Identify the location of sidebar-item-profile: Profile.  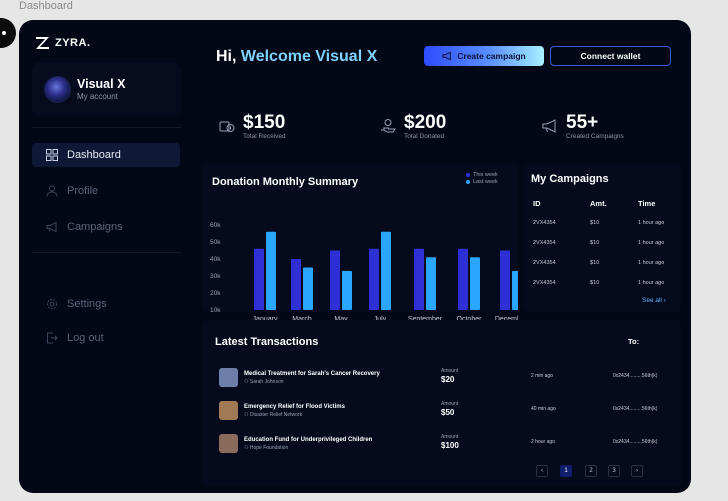
(106, 191).